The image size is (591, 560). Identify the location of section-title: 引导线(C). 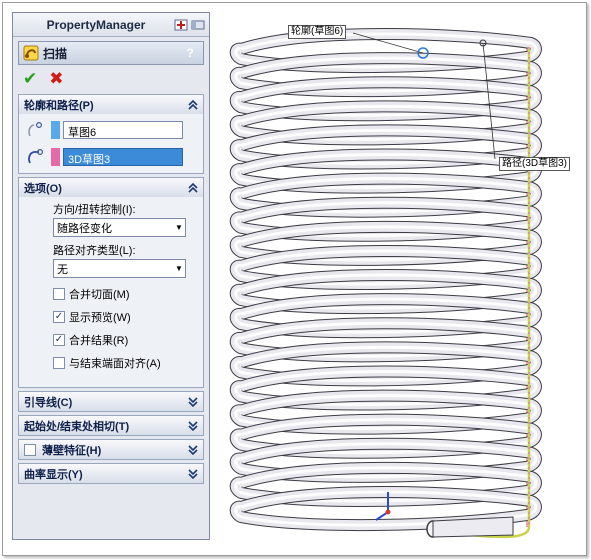
(48, 402).